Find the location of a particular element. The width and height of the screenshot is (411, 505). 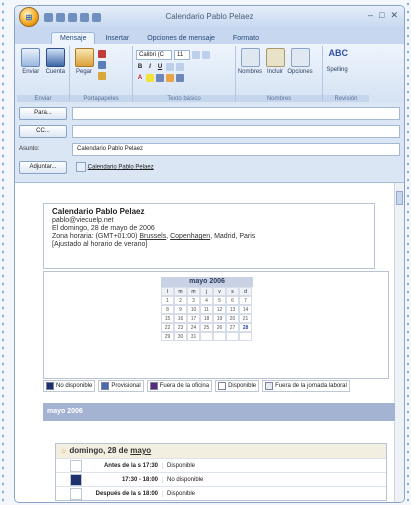

weekday-header: l is located at coordinates (167, 291).